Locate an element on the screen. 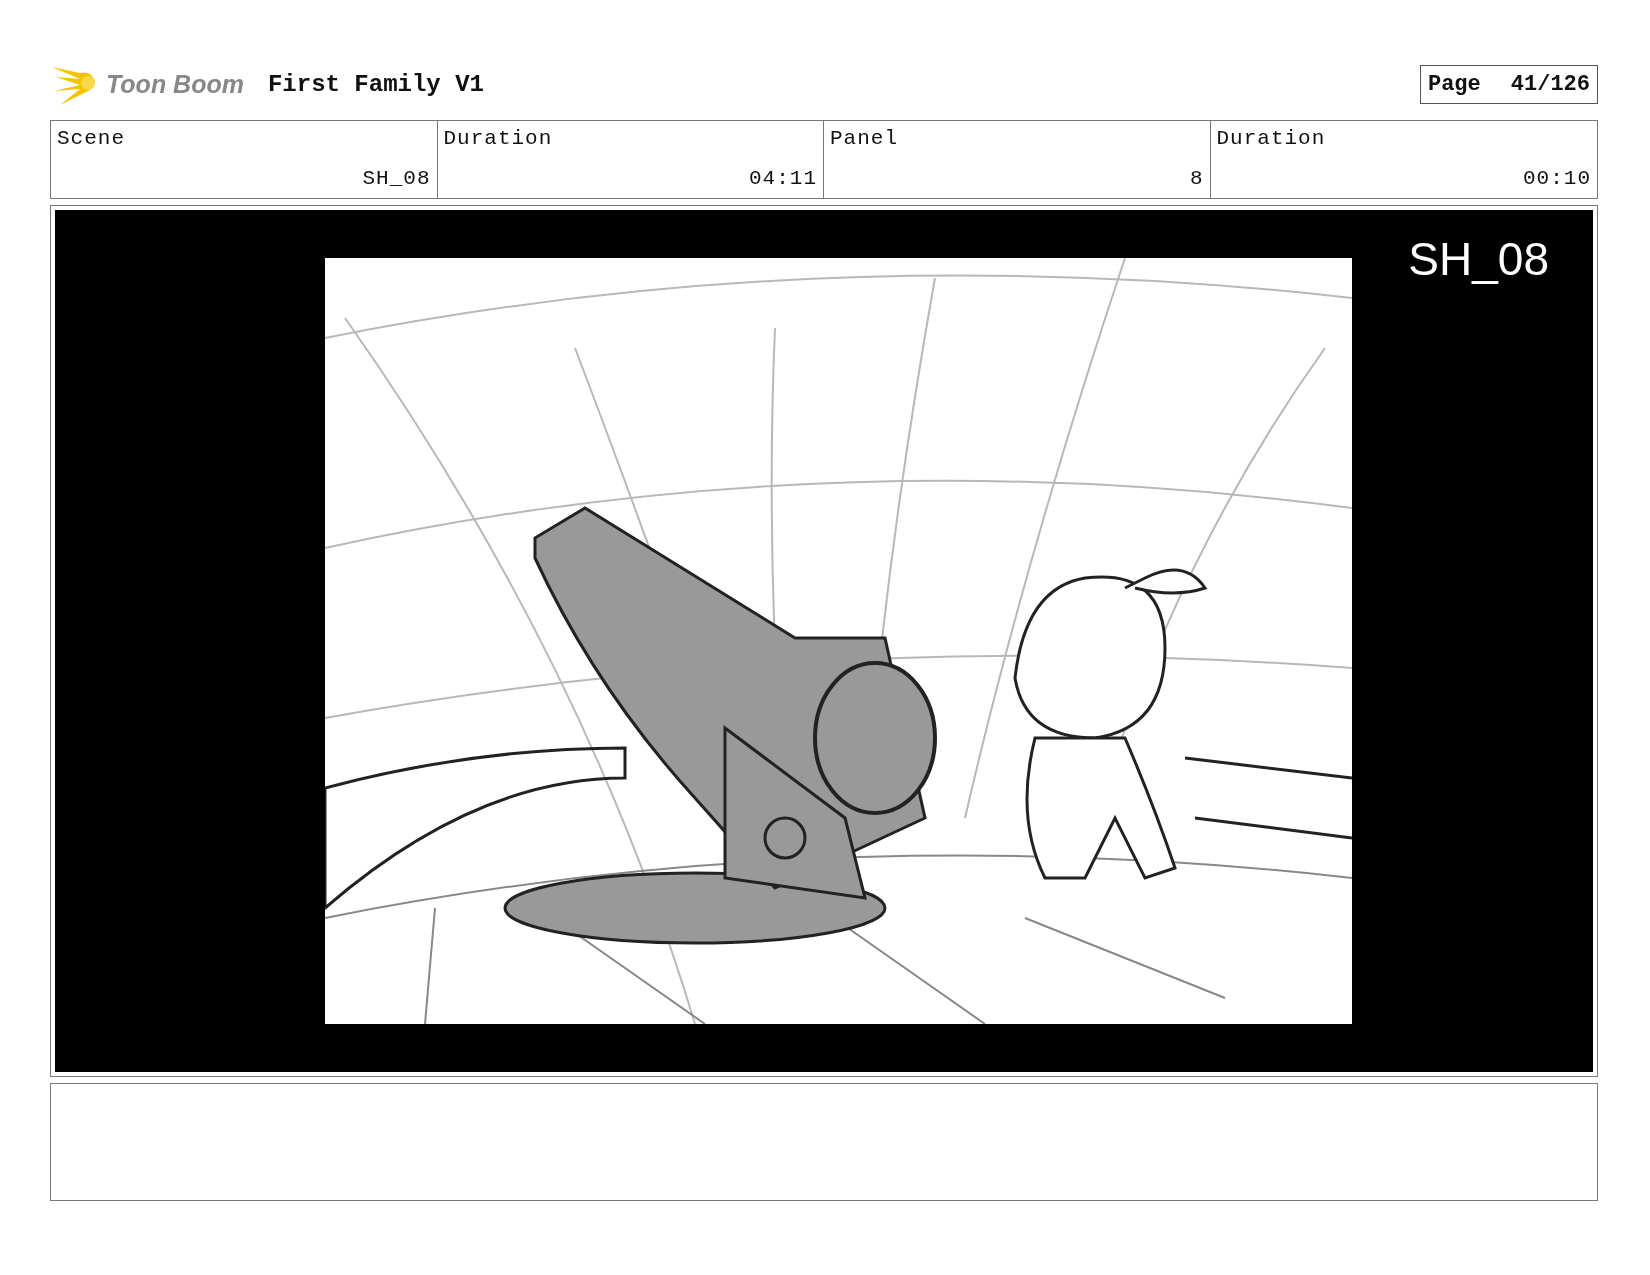  project-title: First Family V1 is located at coordinates (375, 84).